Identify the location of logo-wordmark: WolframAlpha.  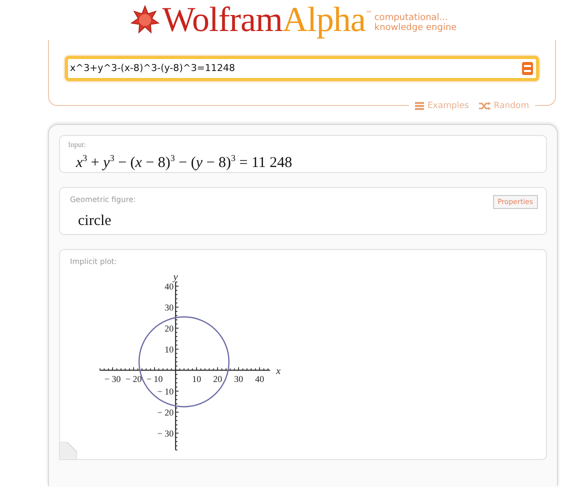
(264, 20).